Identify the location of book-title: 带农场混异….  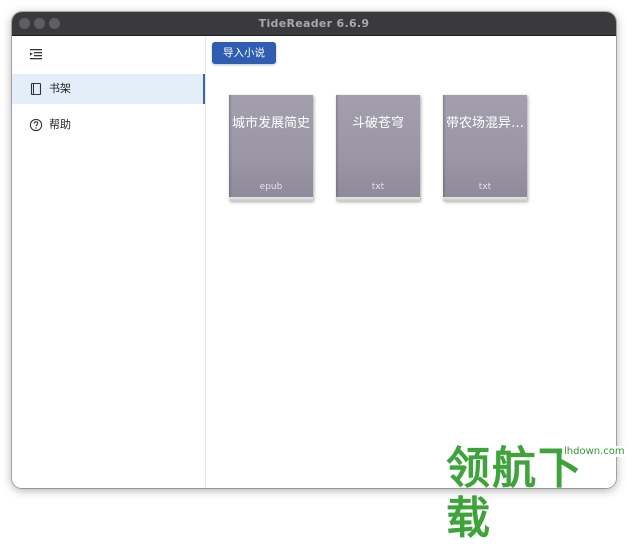
(484, 123).